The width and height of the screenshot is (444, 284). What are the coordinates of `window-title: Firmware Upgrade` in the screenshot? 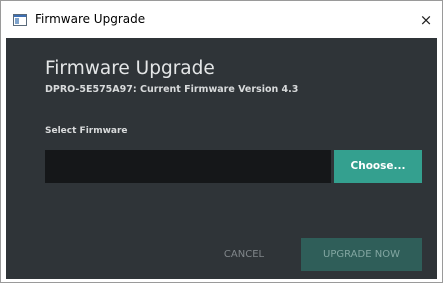 It's located at (90, 19).